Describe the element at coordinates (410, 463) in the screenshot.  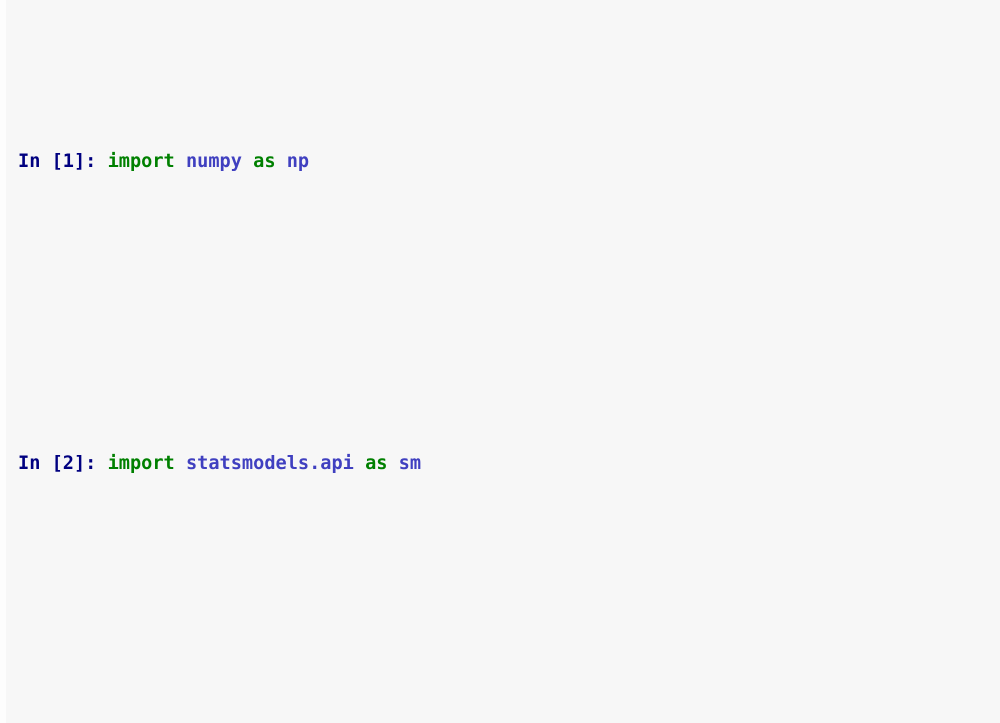
I see `alias-sm: sm` at that location.